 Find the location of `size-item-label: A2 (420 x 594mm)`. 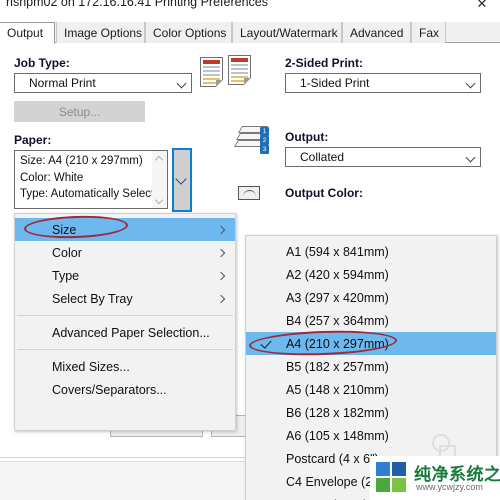

size-item-label: A2 (420 x 594mm) is located at coordinates (337, 274).